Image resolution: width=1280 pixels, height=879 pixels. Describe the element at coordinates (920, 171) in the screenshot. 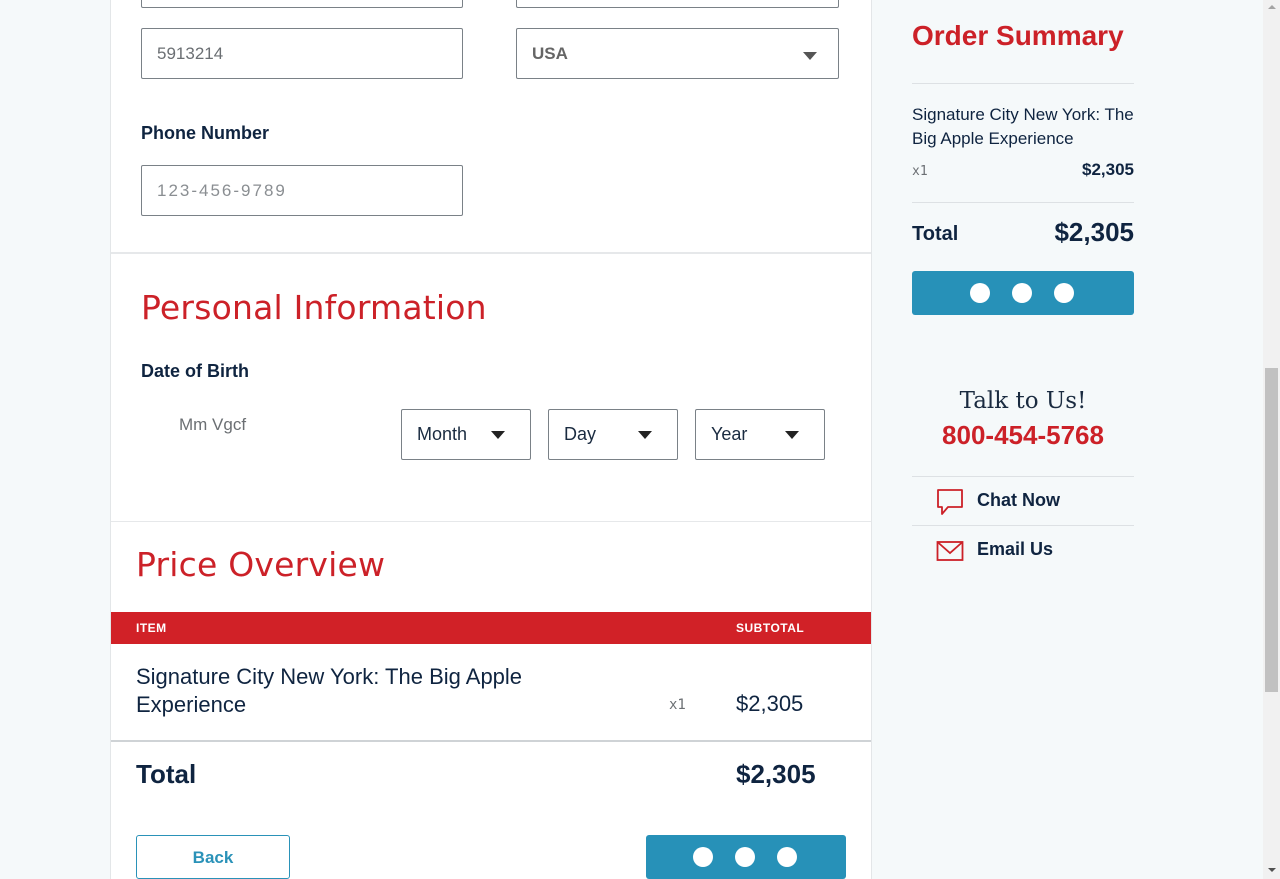

I see `summary-item-qty: x1` at that location.